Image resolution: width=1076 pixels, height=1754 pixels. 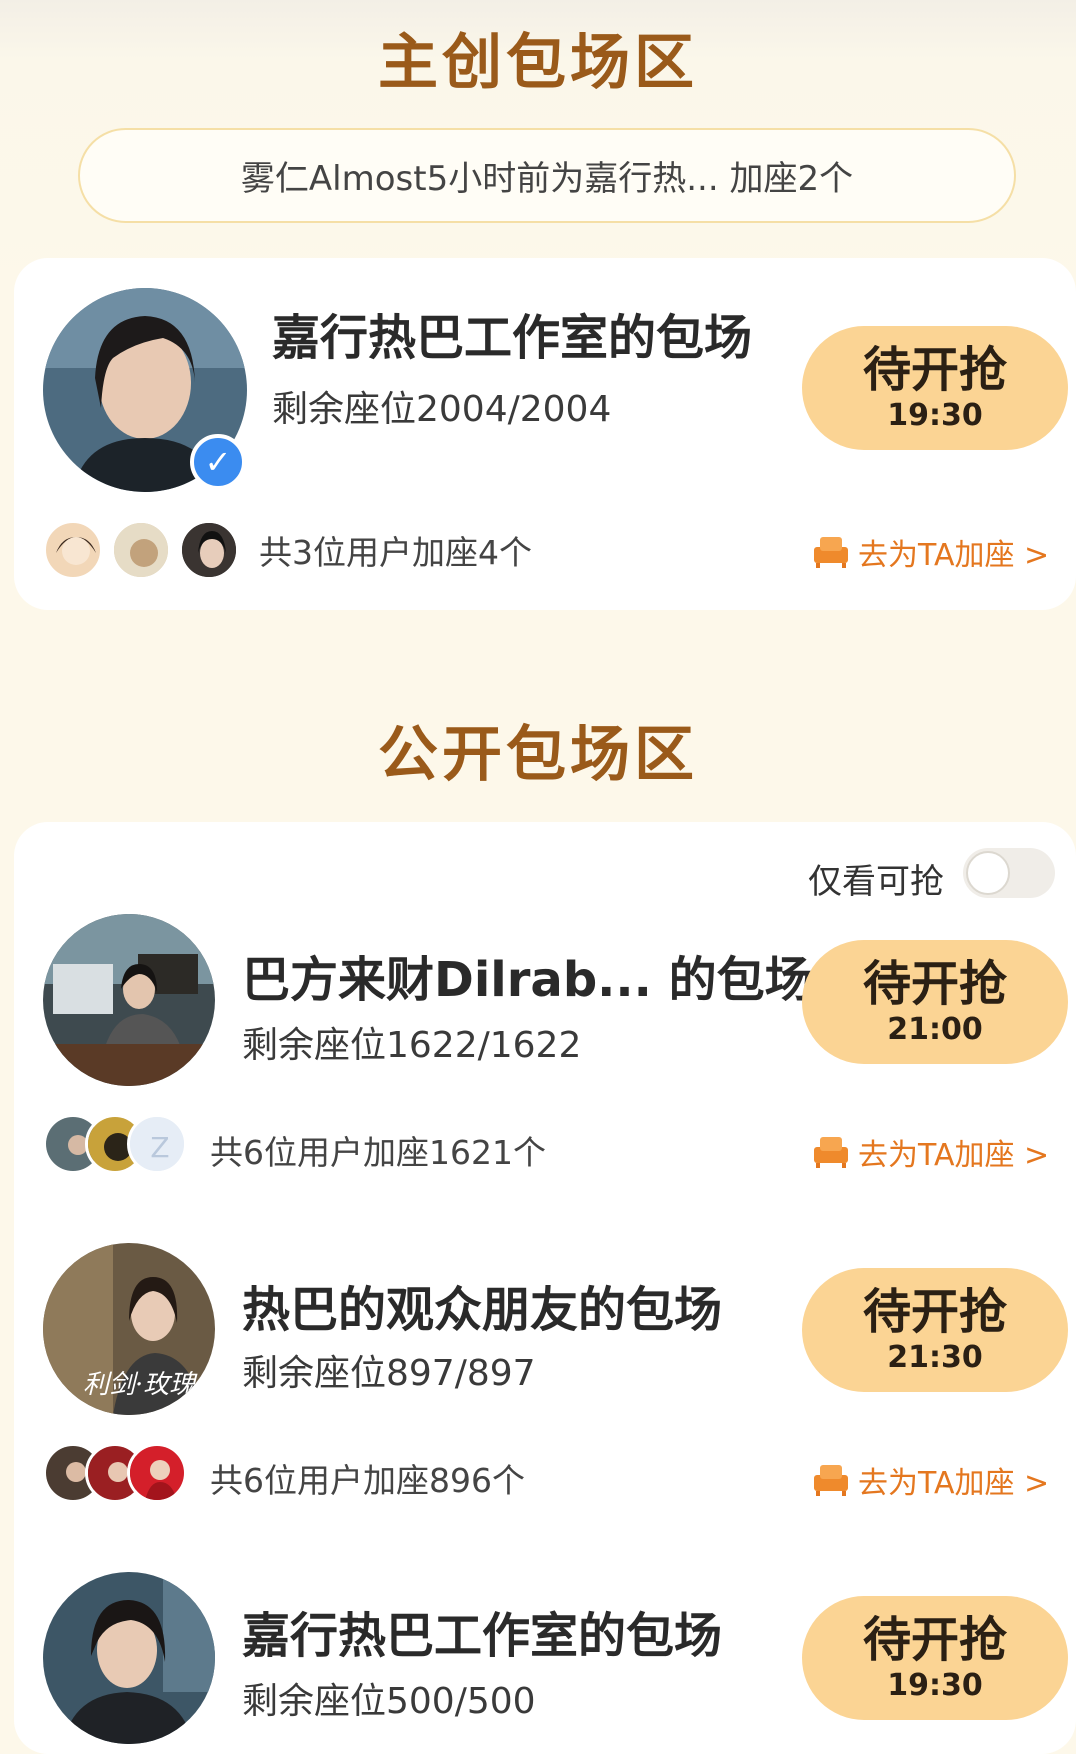 I want to click on joined-users-avatars: Z, so click(x=118, y=1144).